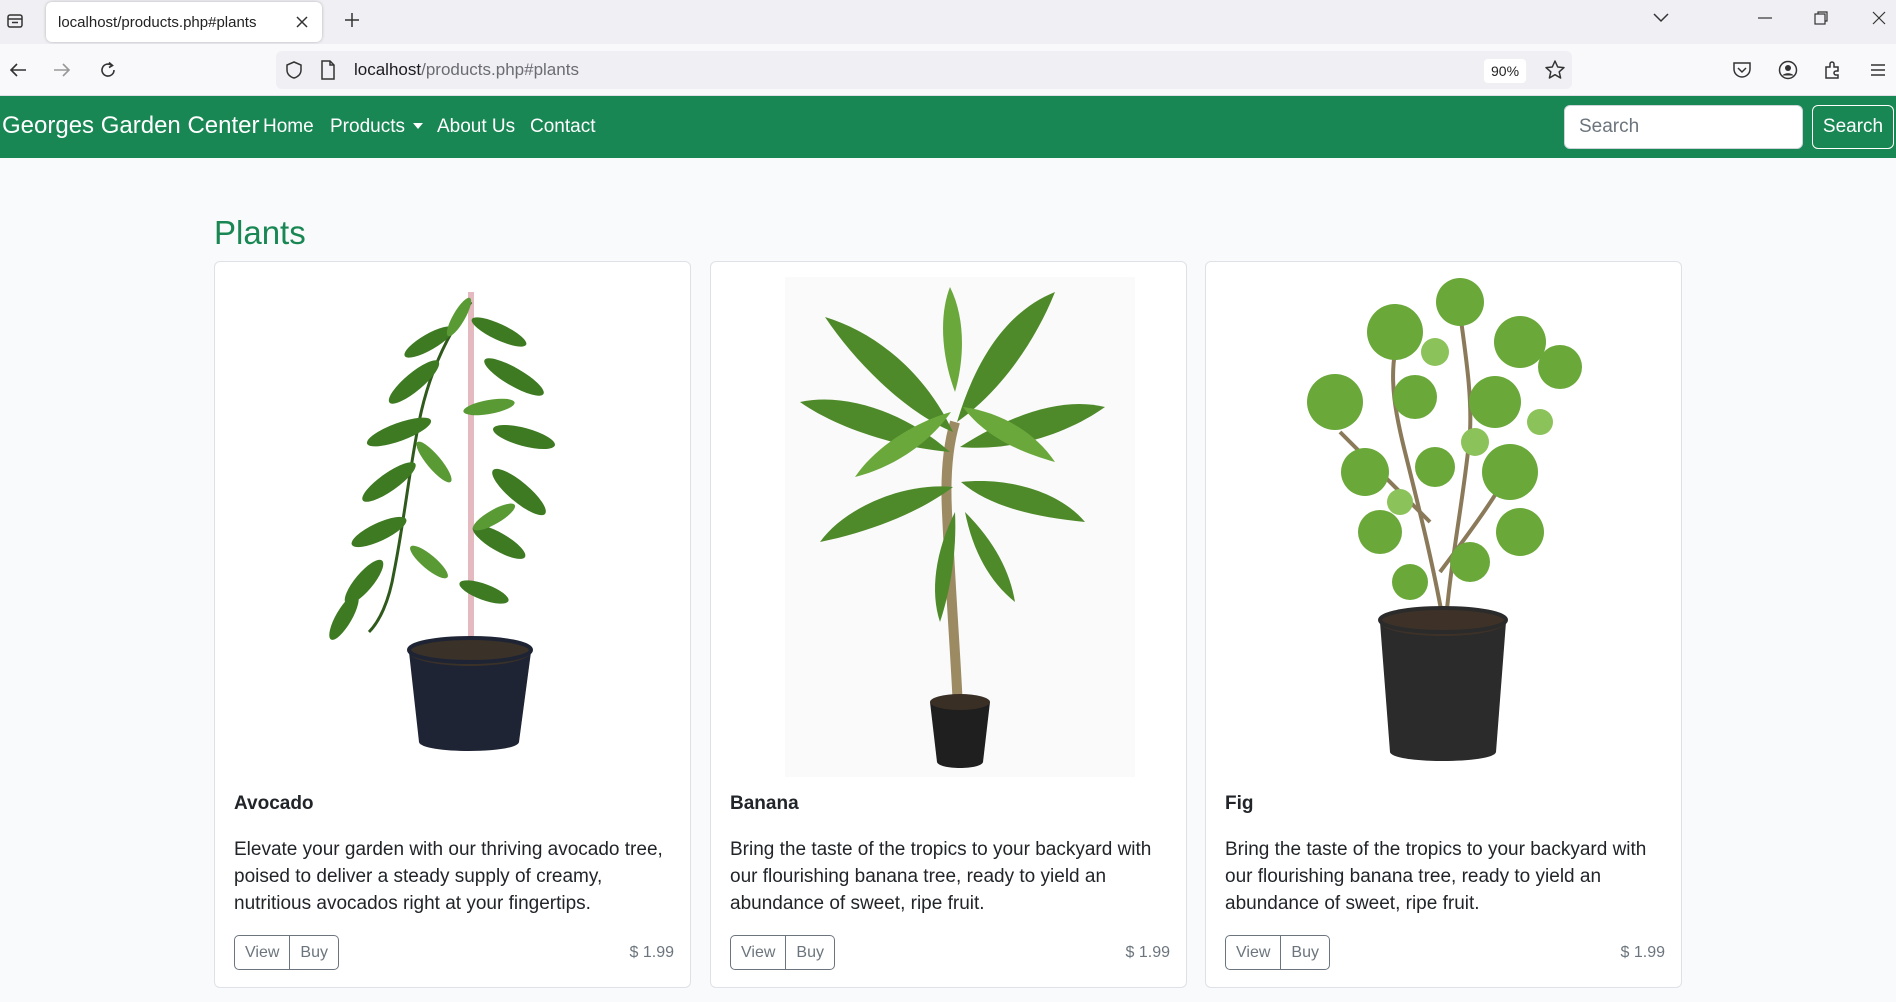  What do you see at coordinates (157, 22) in the screenshot?
I see `tab-title: localhost/products.php#plants` at bounding box center [157, 22].